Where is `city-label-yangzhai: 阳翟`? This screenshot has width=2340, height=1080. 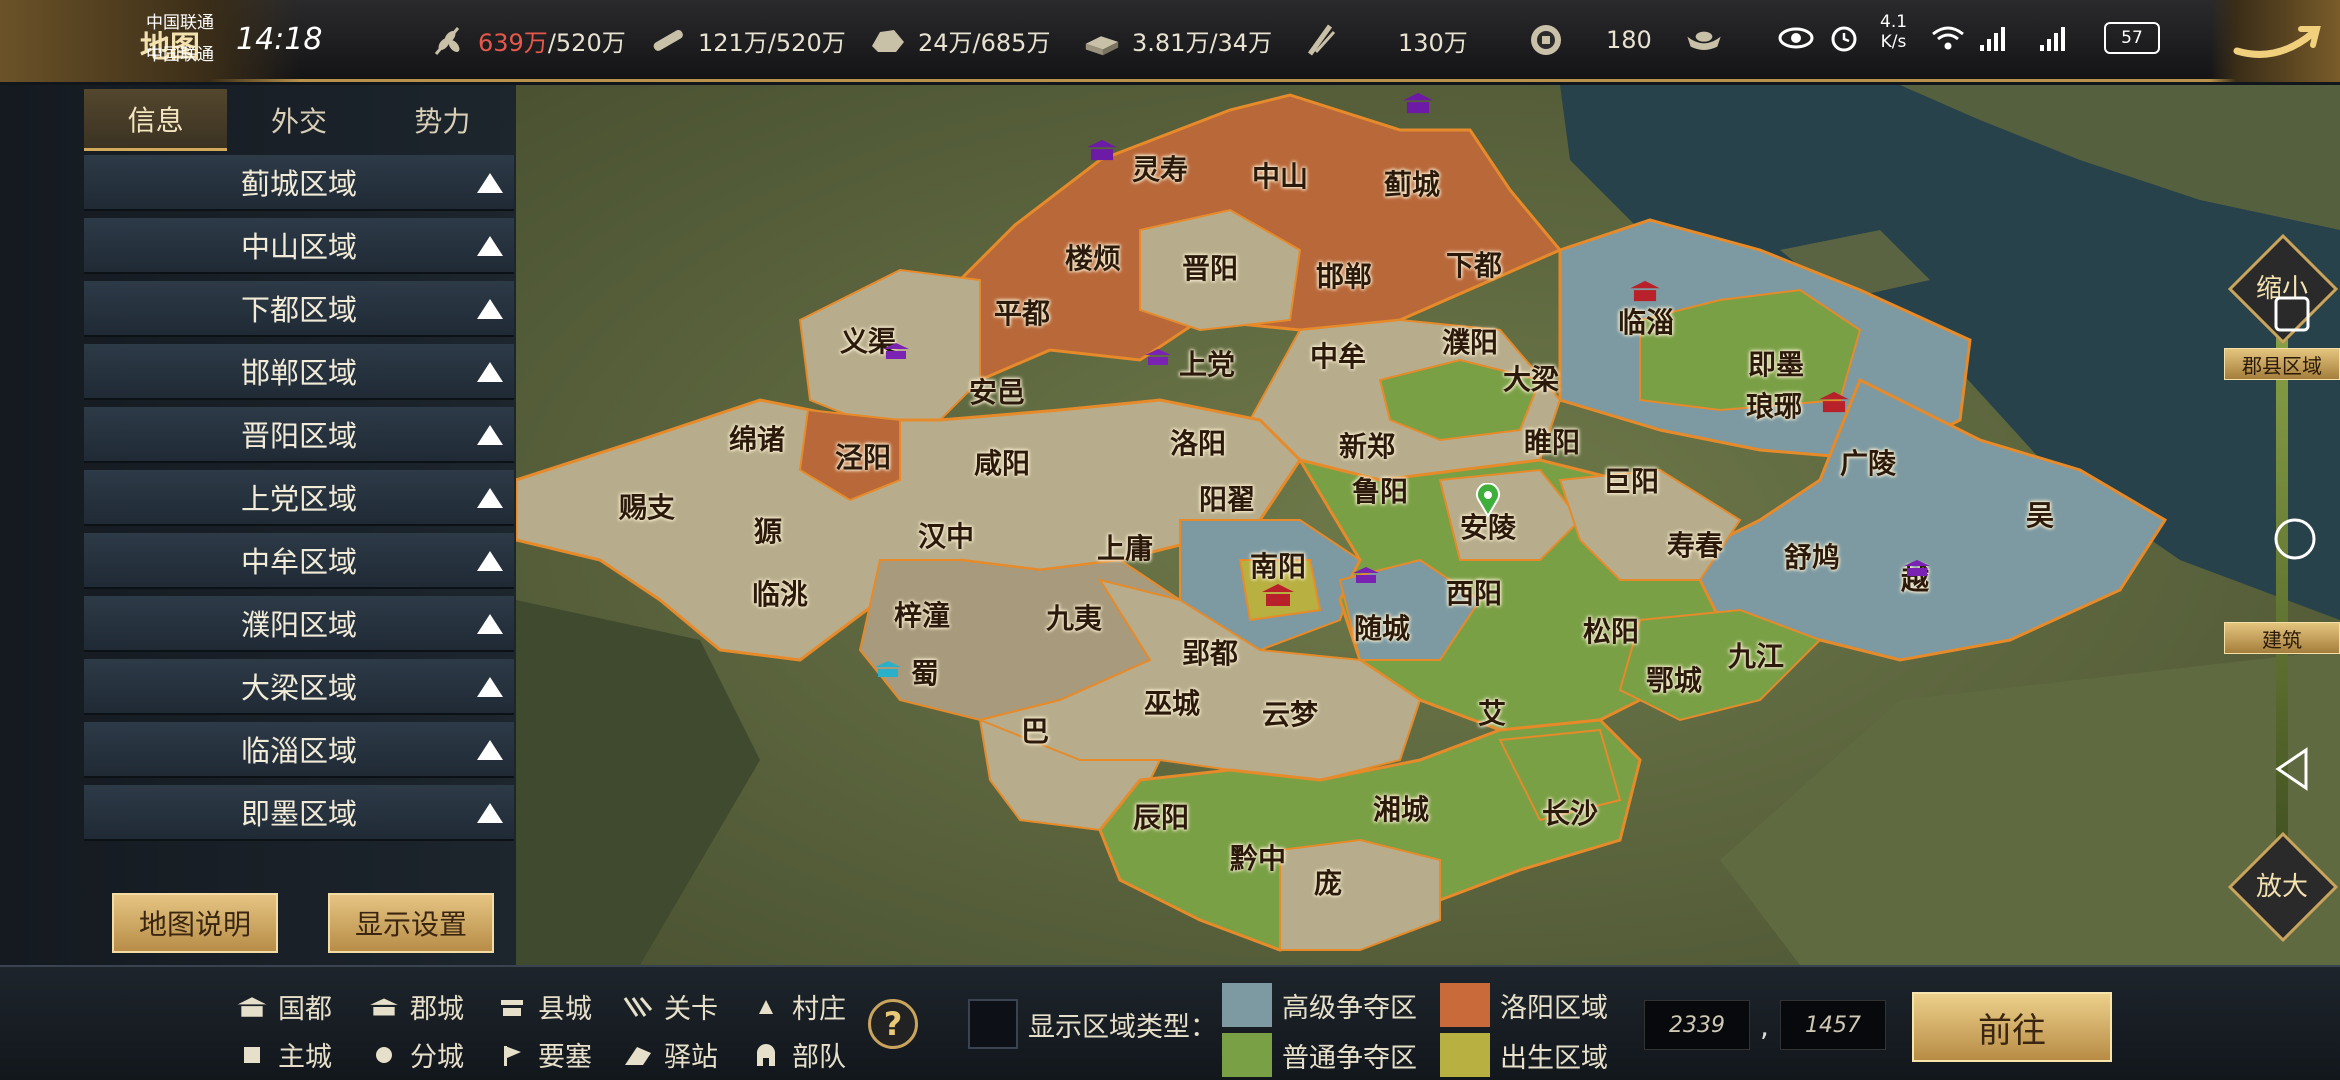
city-label-yangzhai: 阳翟 is located at coordinates (1227, 498).